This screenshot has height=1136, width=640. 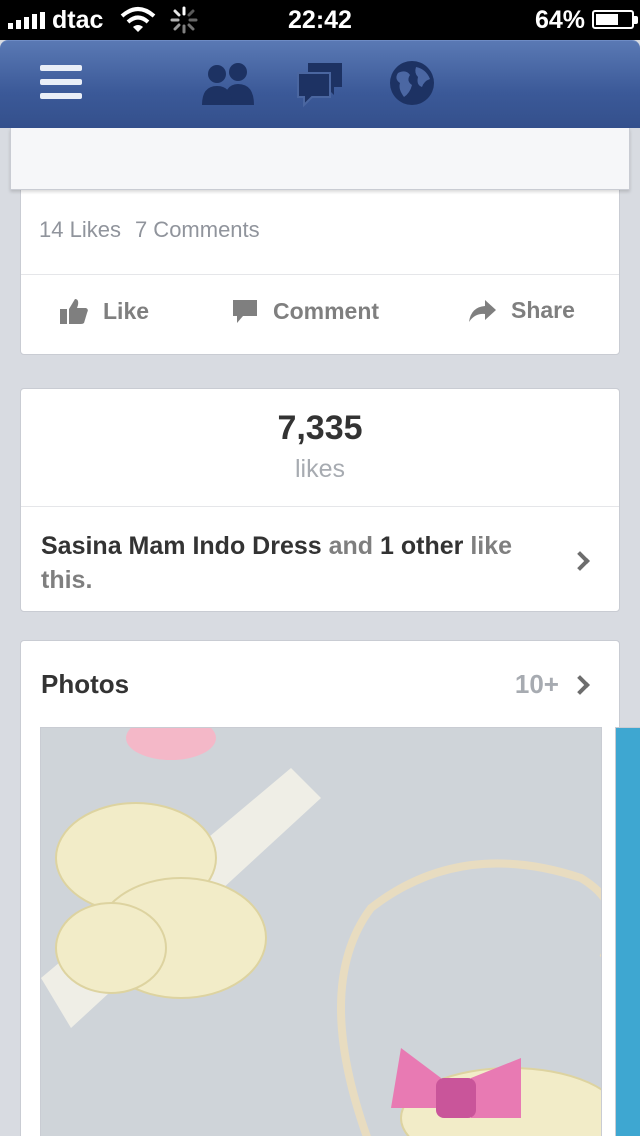 What do you see at coordinates (627, 931) in the screenshot?
I see `photo-thumbnail` at bounding box center [627, 931].